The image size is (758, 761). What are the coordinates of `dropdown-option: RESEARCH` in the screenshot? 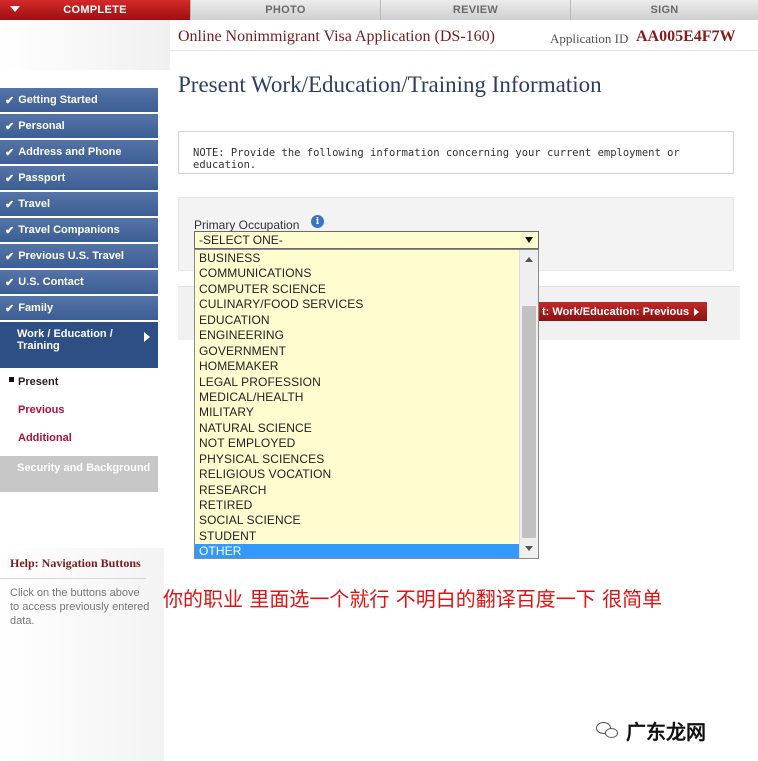 It's located at (357, 490).